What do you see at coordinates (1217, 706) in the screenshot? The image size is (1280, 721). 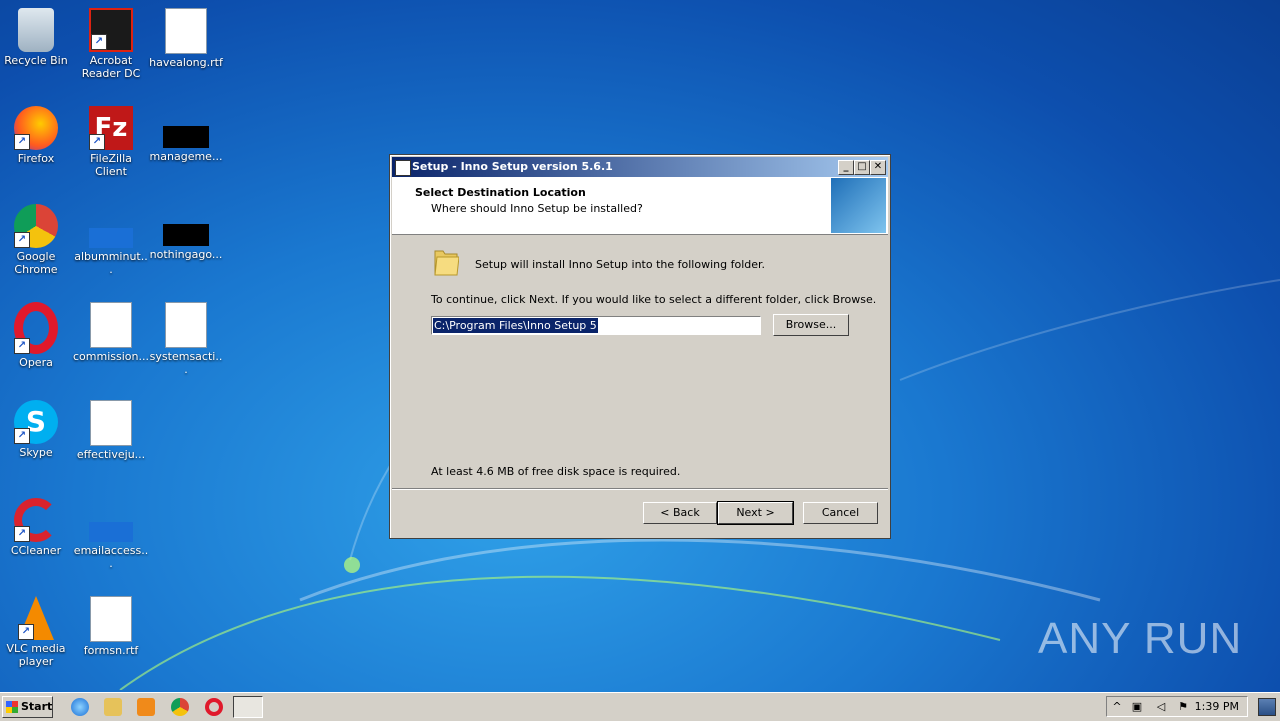 I see `clock: 1:39 PM` at bounding box center [1217, 706].